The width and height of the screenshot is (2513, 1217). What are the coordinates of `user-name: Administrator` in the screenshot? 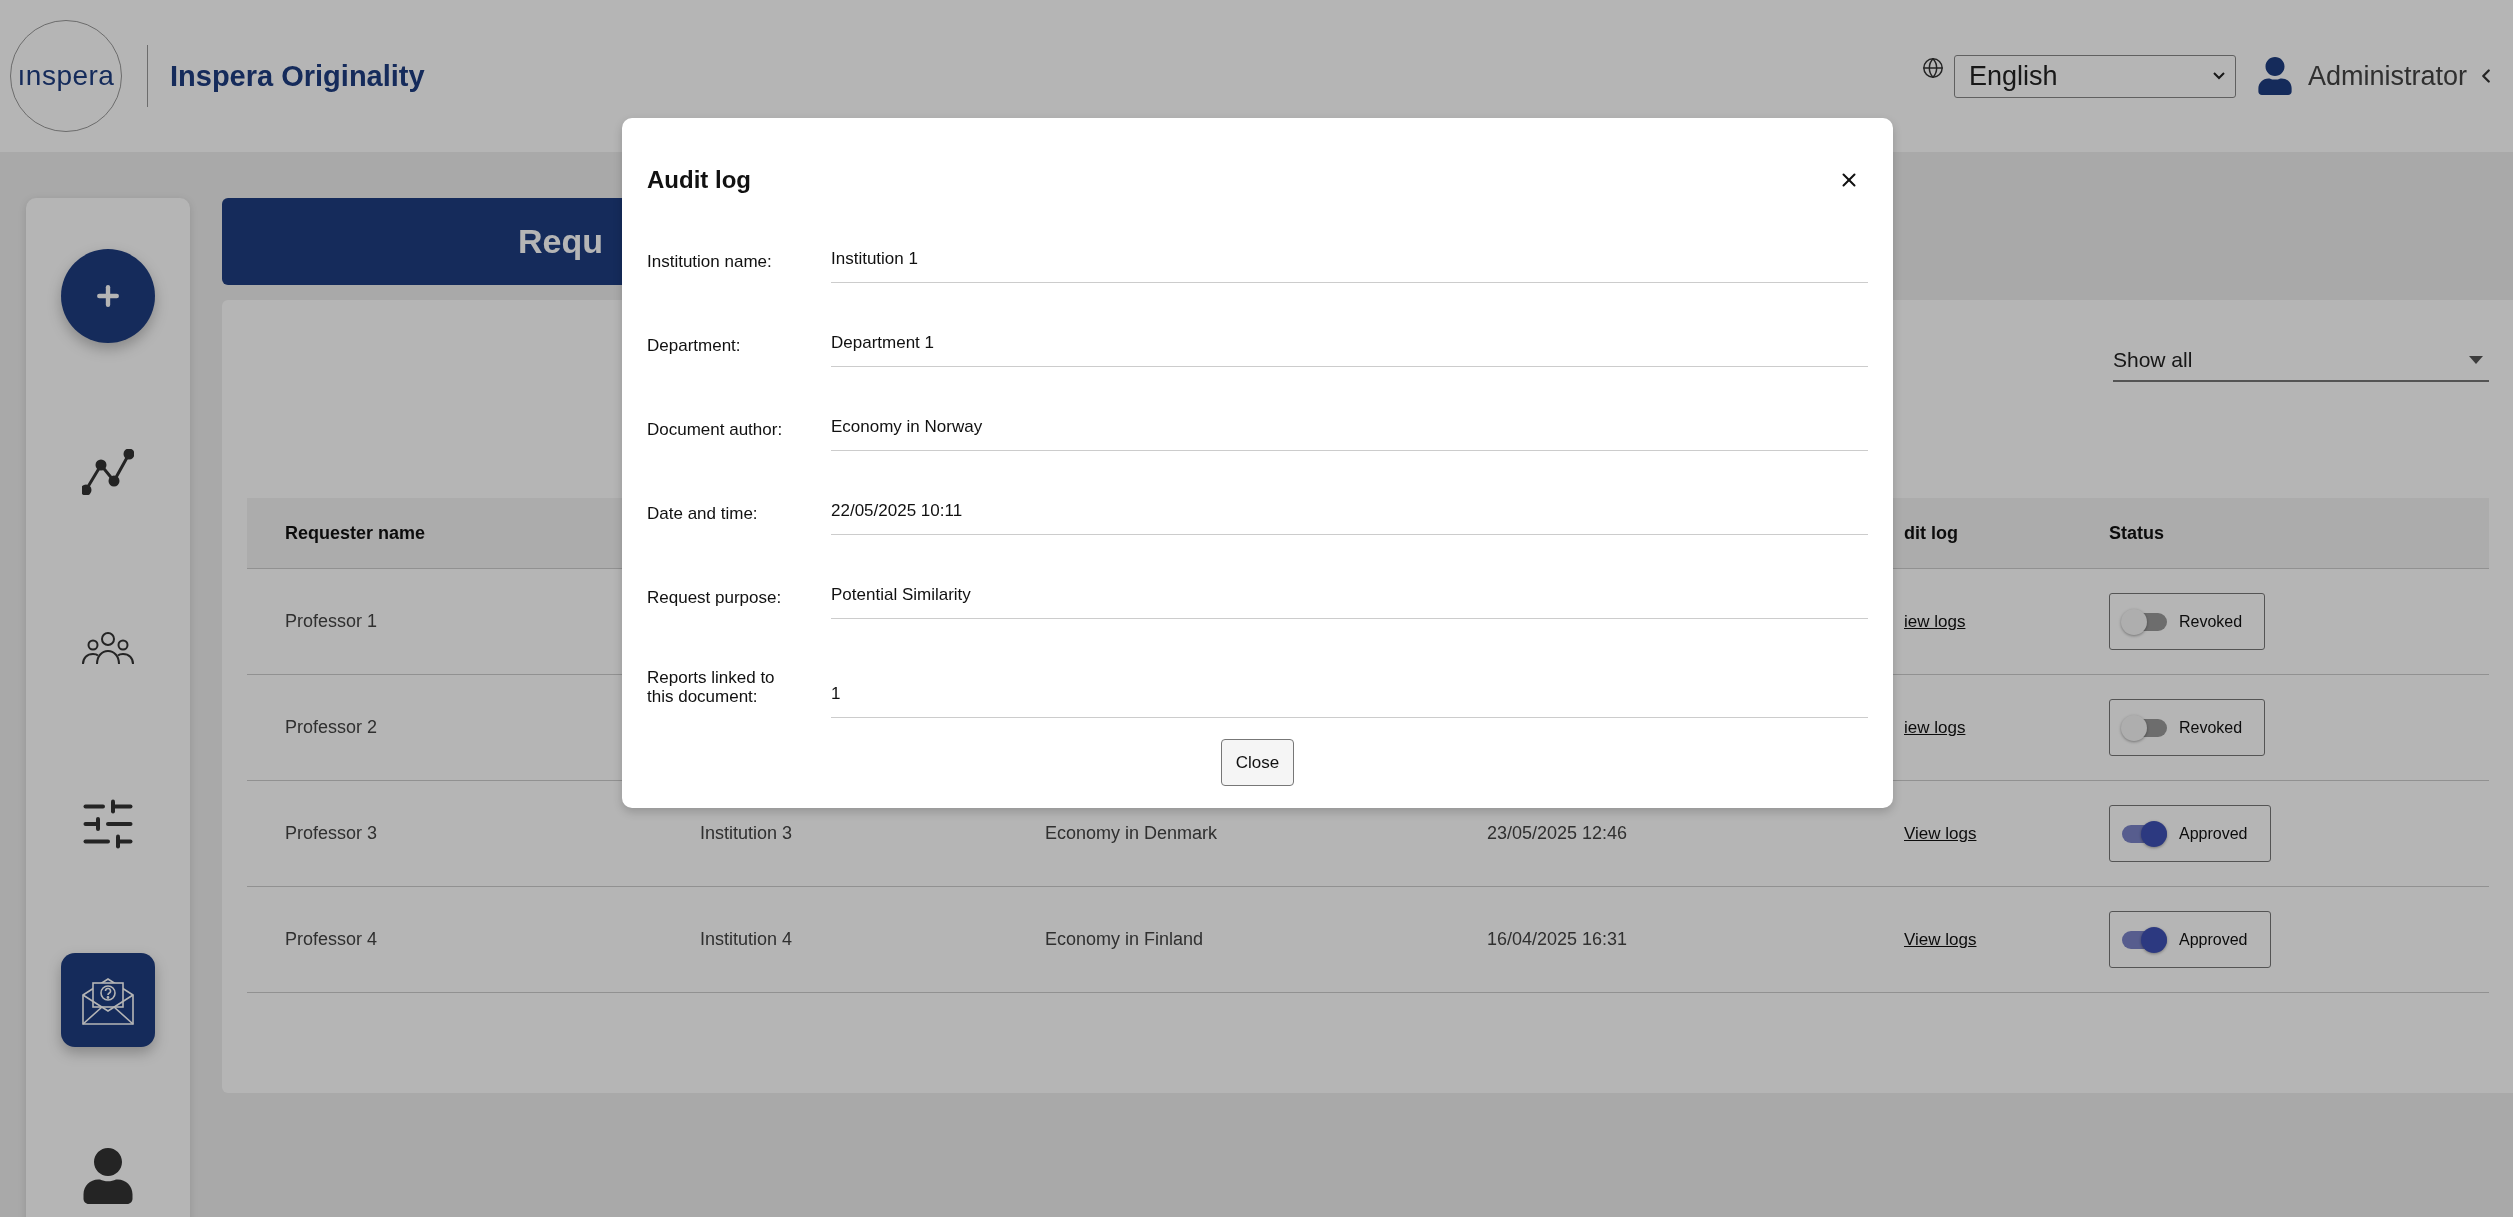 It's located at (2387, 76).